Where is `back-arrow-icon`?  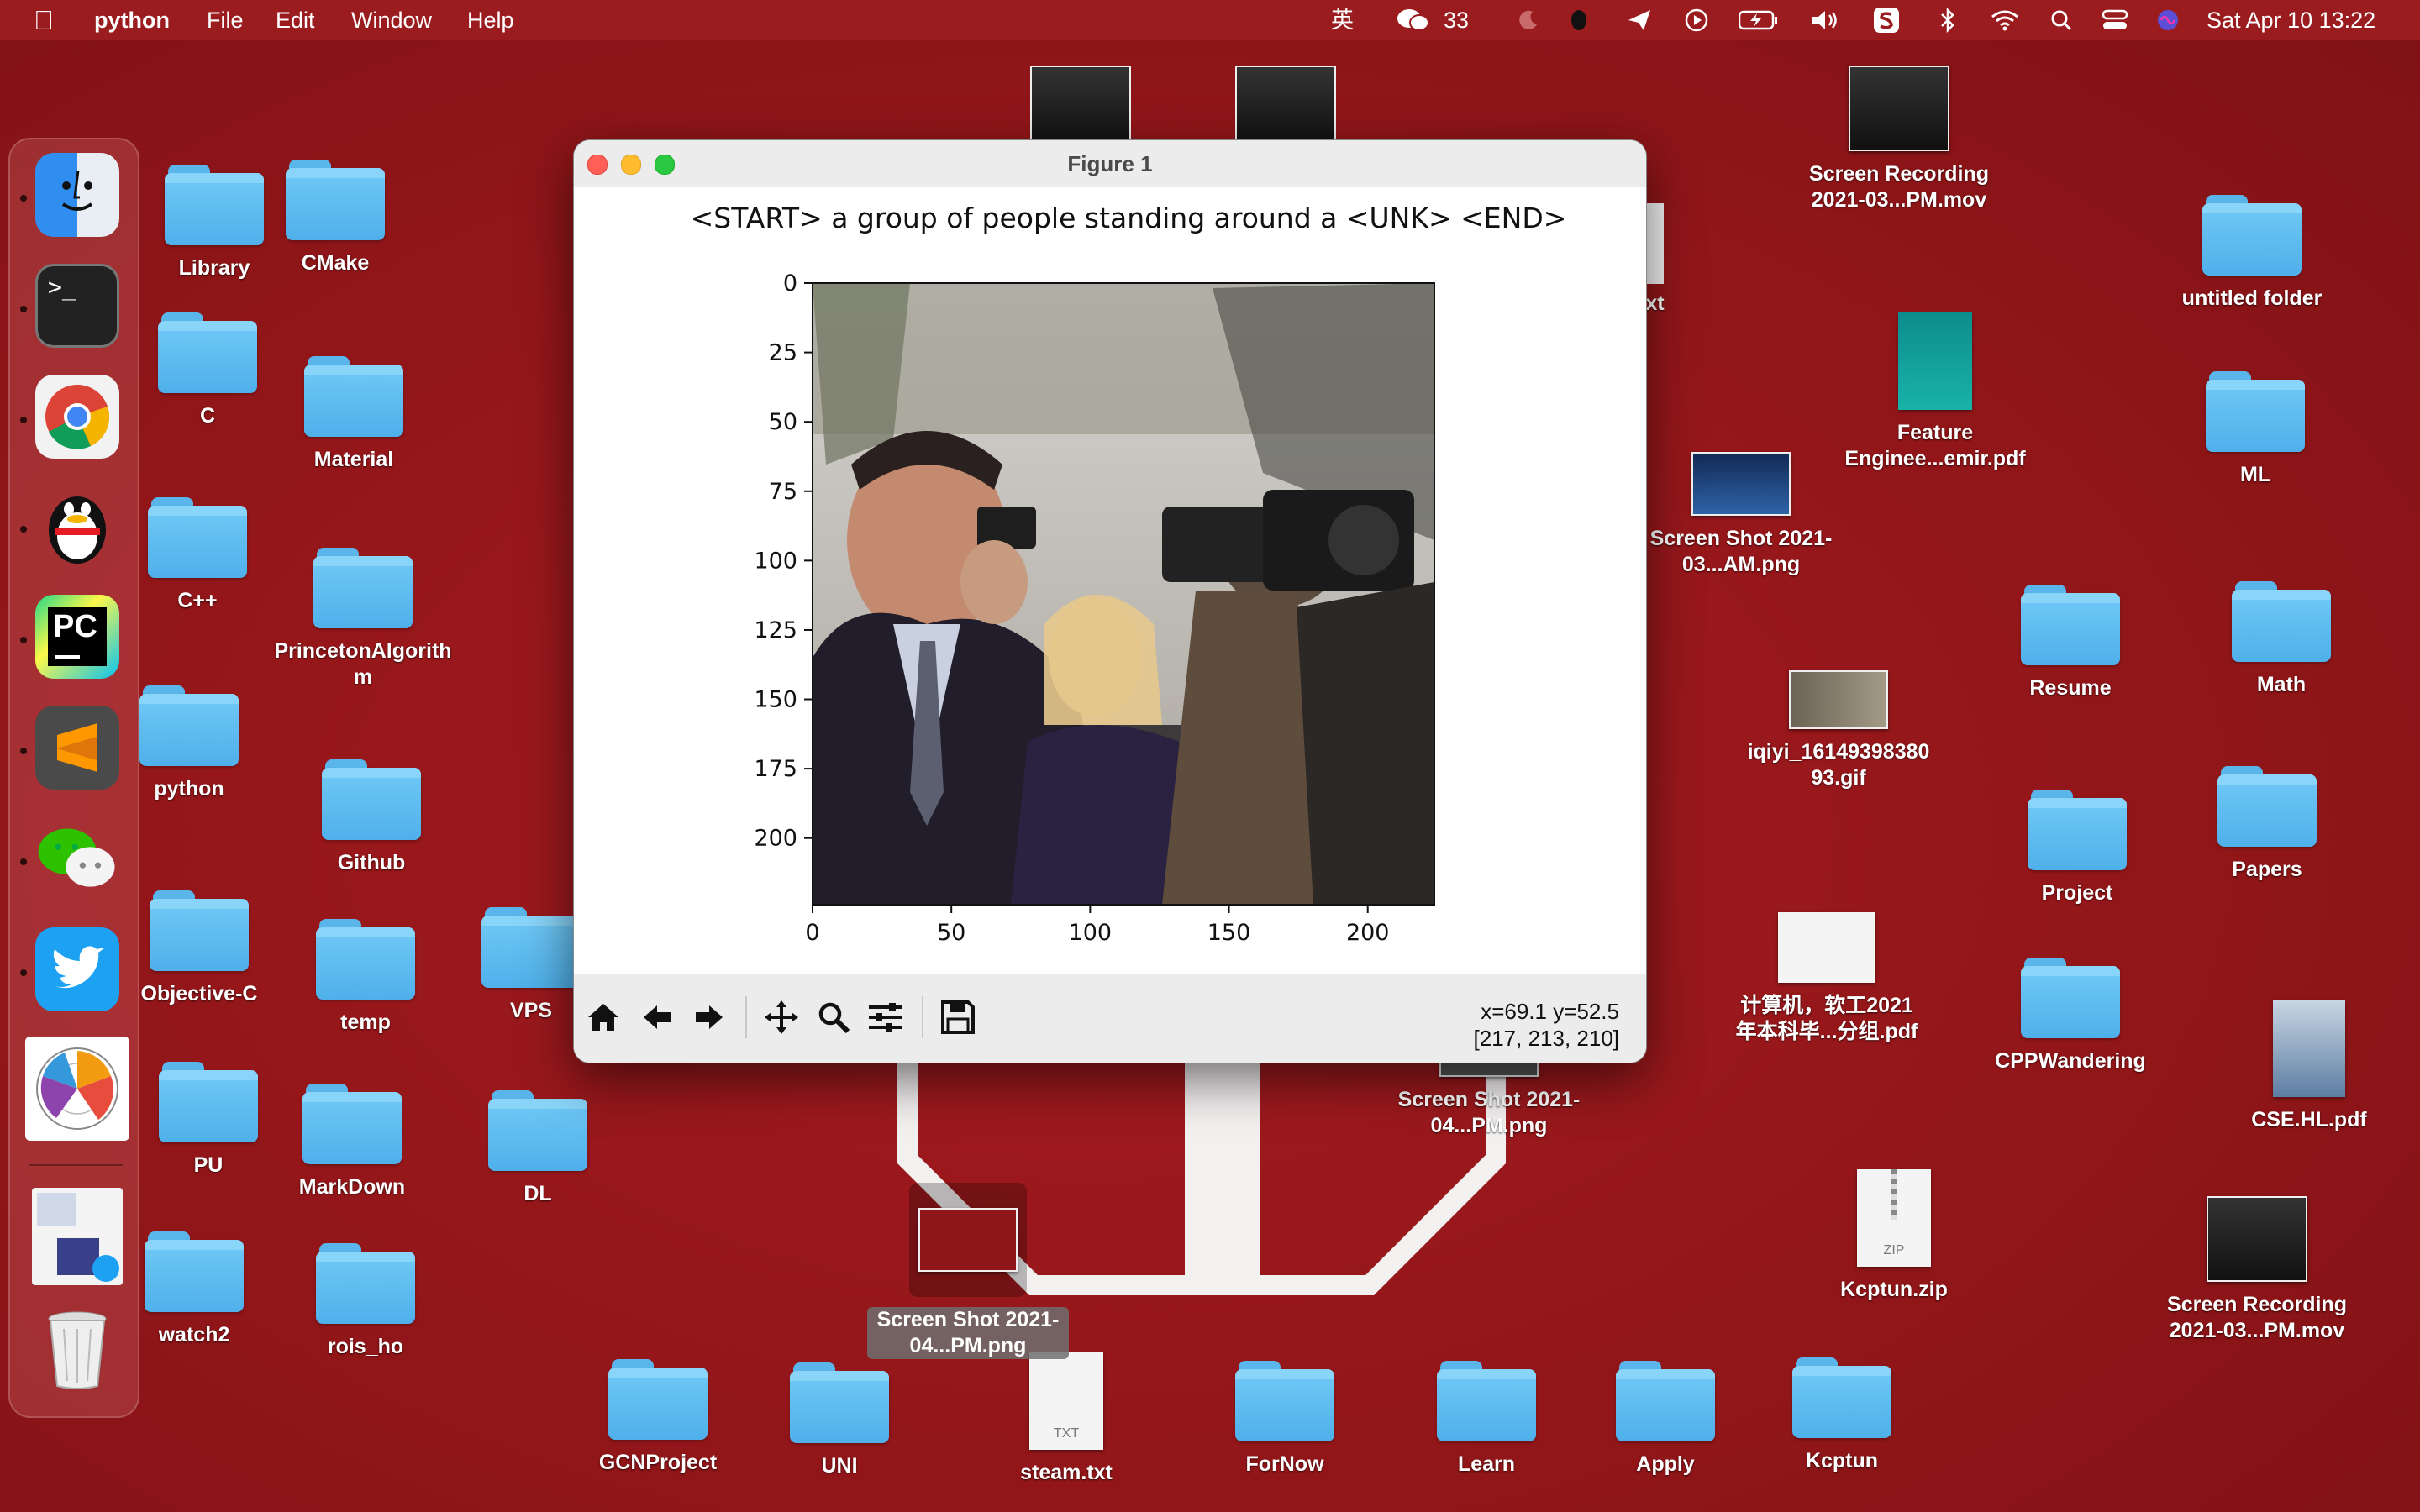
back-arrow-icon is located at coordinates (657, 1017).